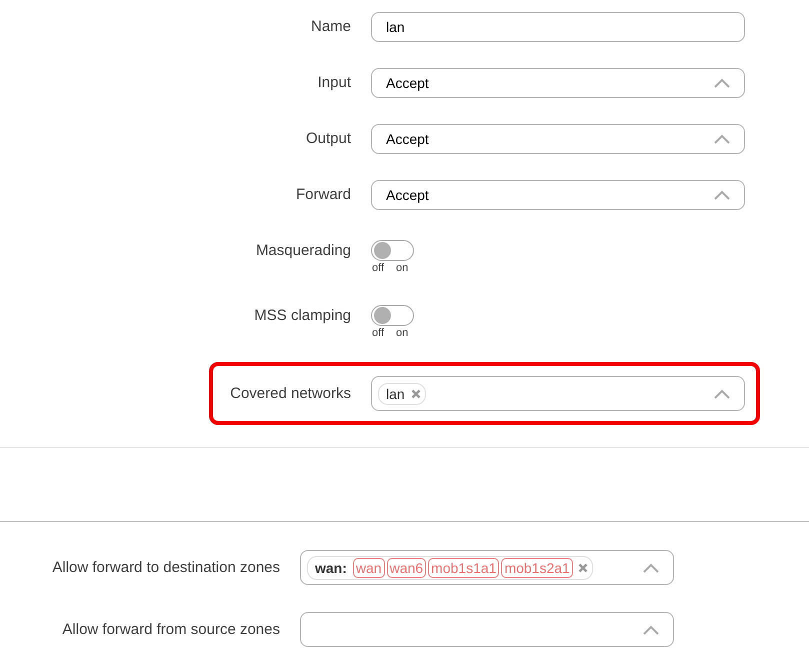 The width and height of the screenshot is (809, 653). What do you see at coordinates (368, 568) in the screenshot?
I see `network-tag: wan` at bounding box center [368, 568].